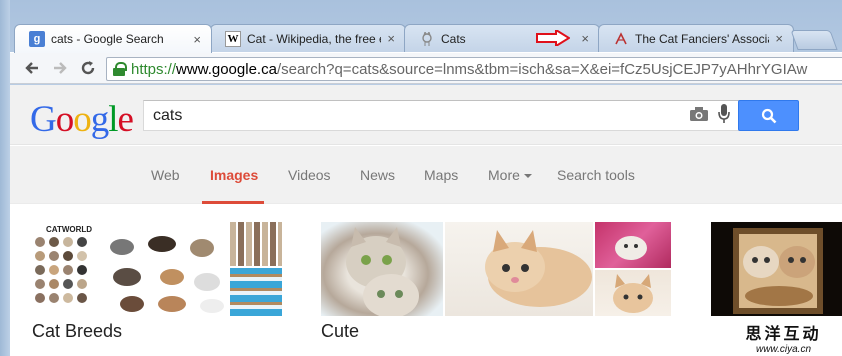 This screenshot has width=842, height=356. I want to click on result-group-label: Cat Breeds, so click(77, 331).